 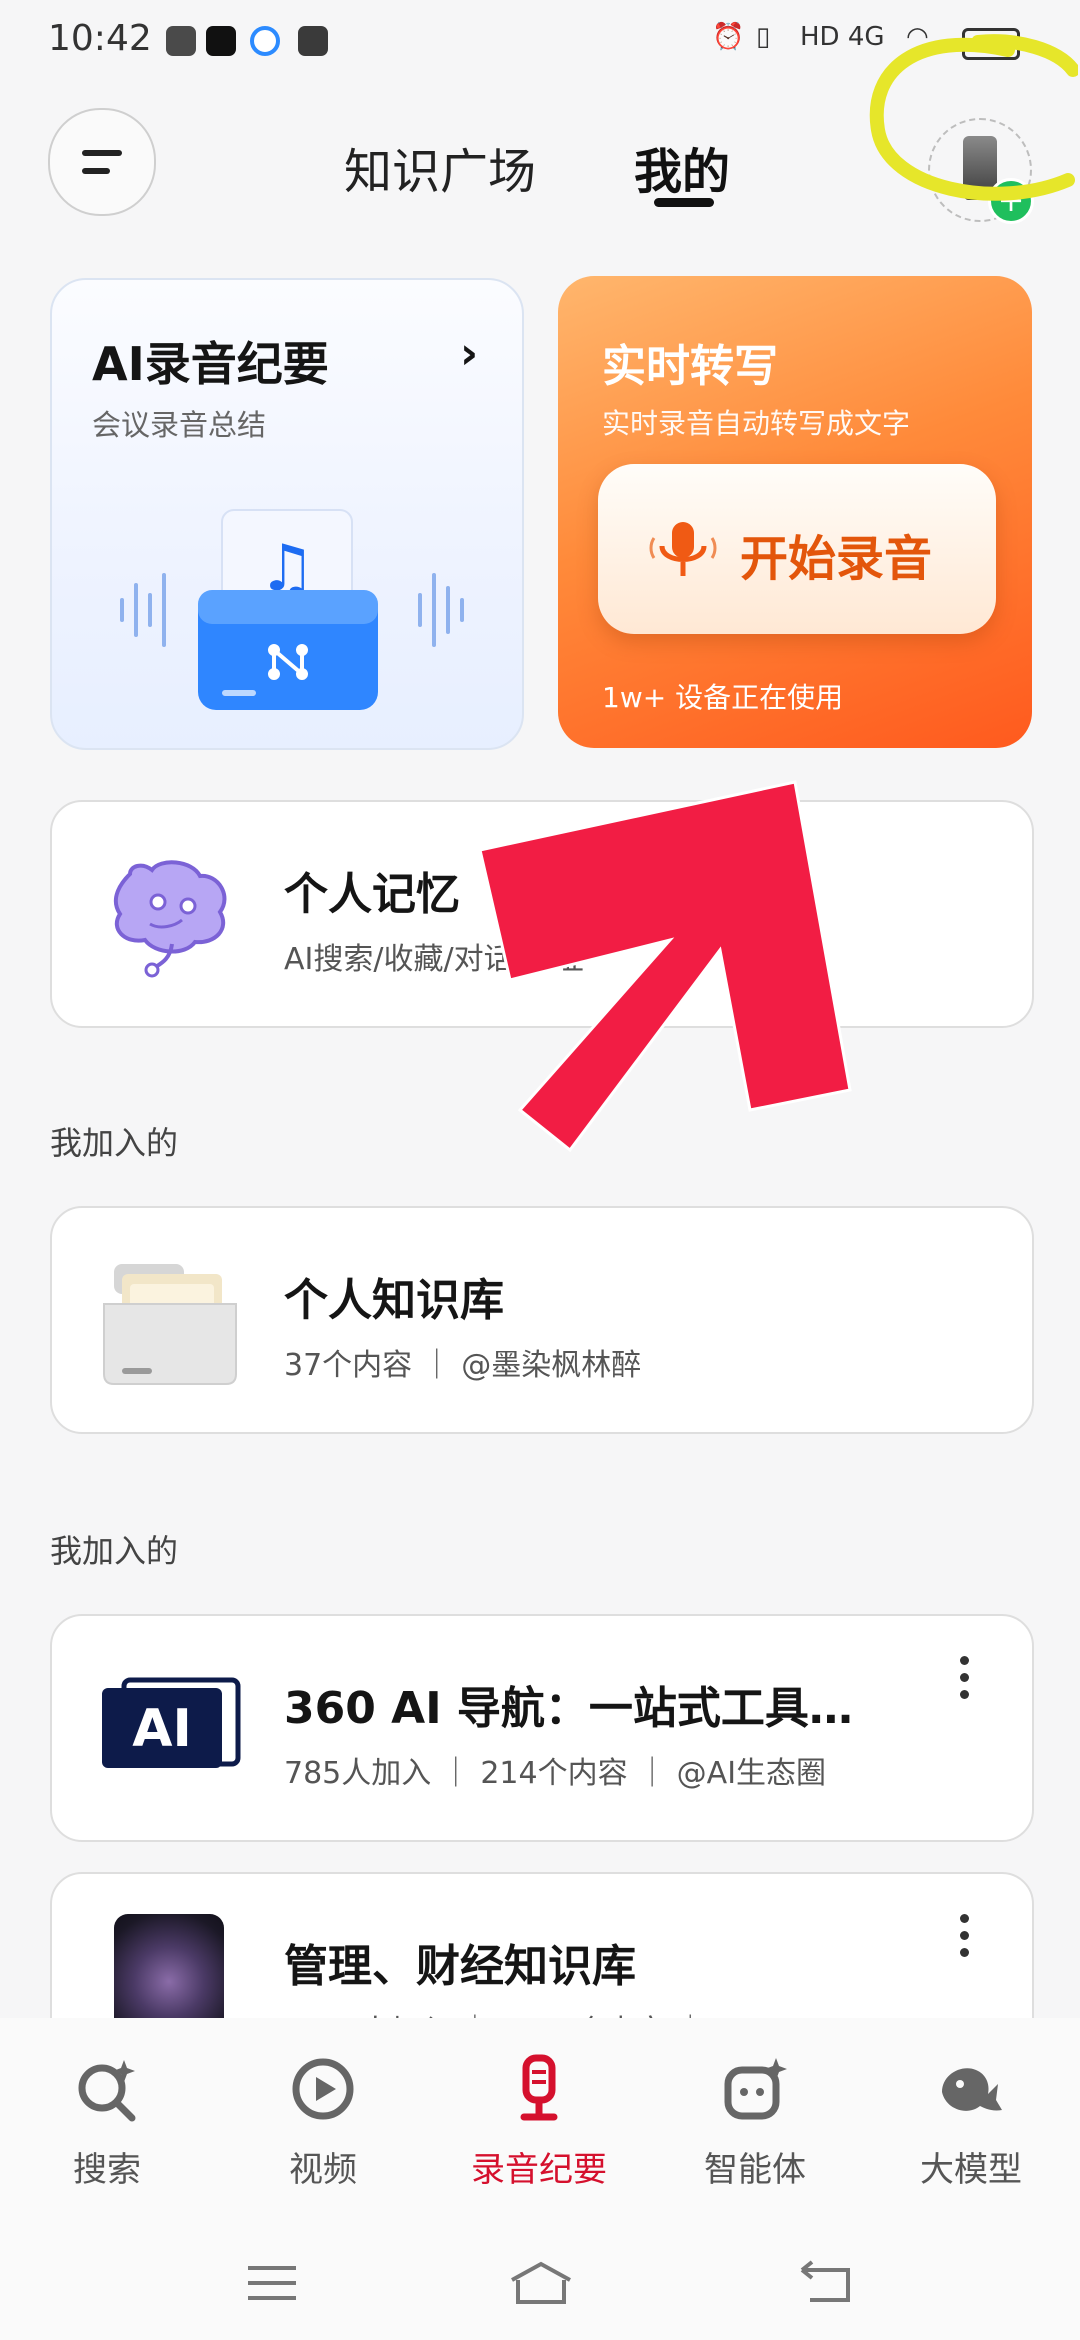 I want to click on start-recording-label: 开始录音, so click(x=836, y=559).